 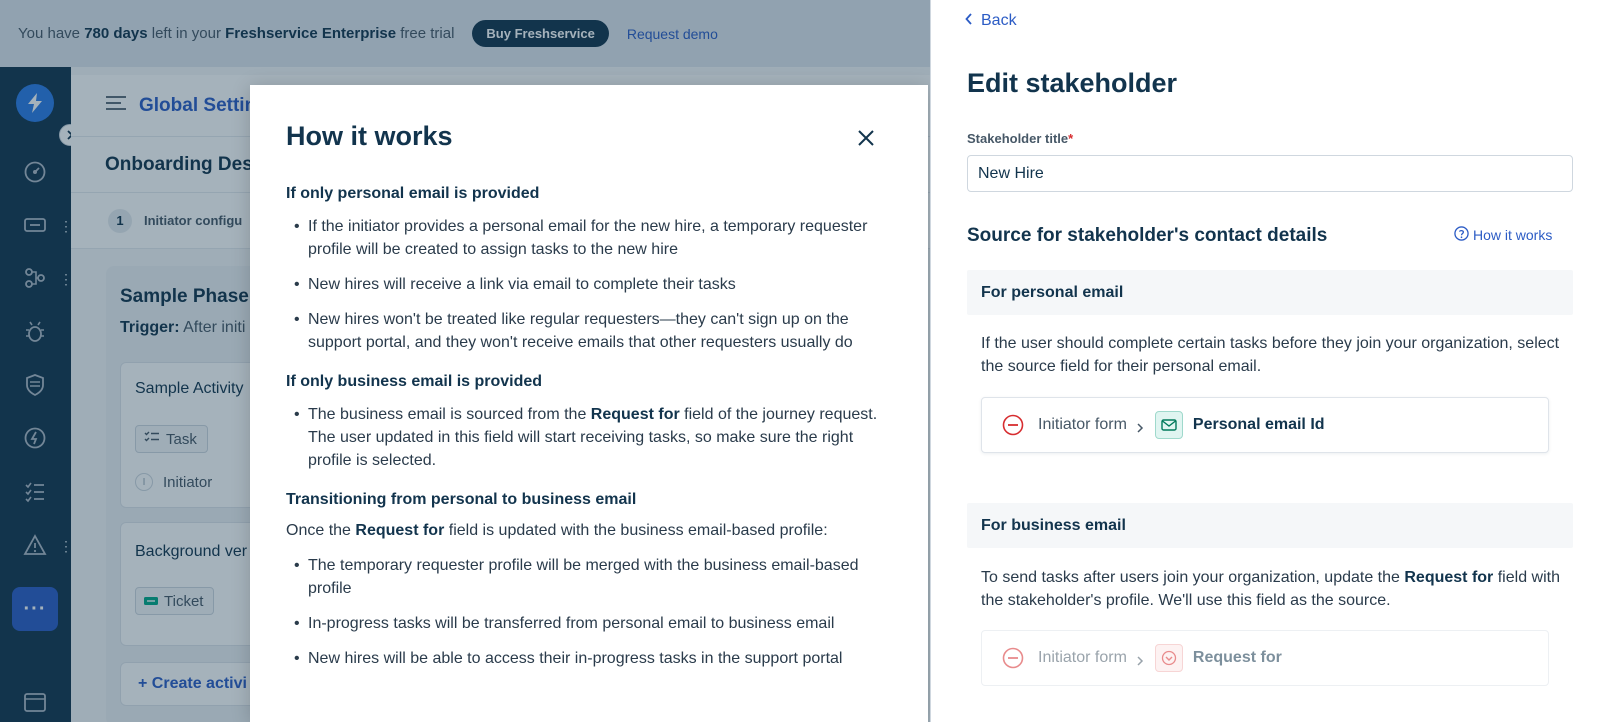 What do you see at coordinates (1270, 173) in the screenshot?
I see `stakeholder-title-input` at bounding box center [1270, 173].